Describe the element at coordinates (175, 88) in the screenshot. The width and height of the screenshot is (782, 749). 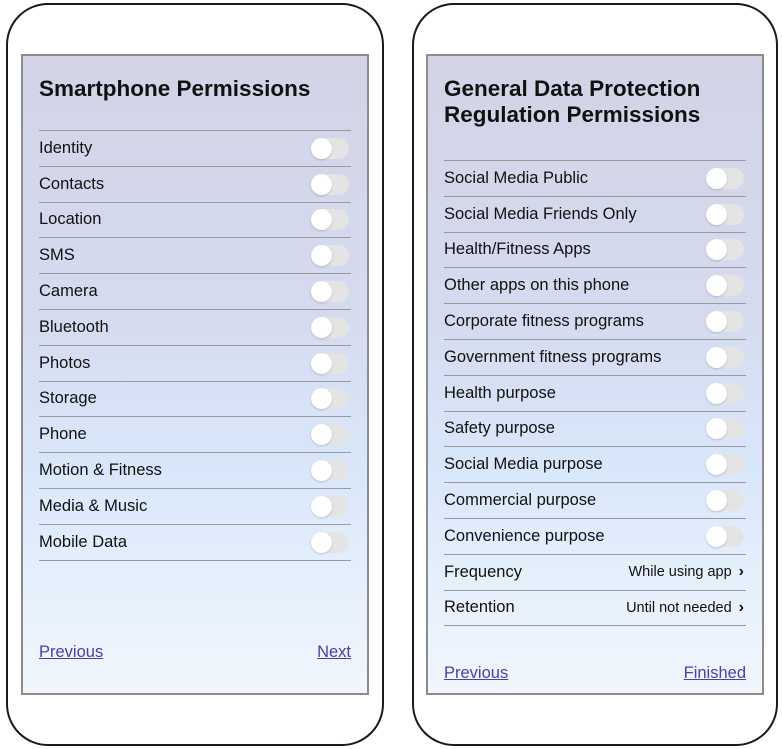
I see `page-title: Smartphone Permissions` at that location.